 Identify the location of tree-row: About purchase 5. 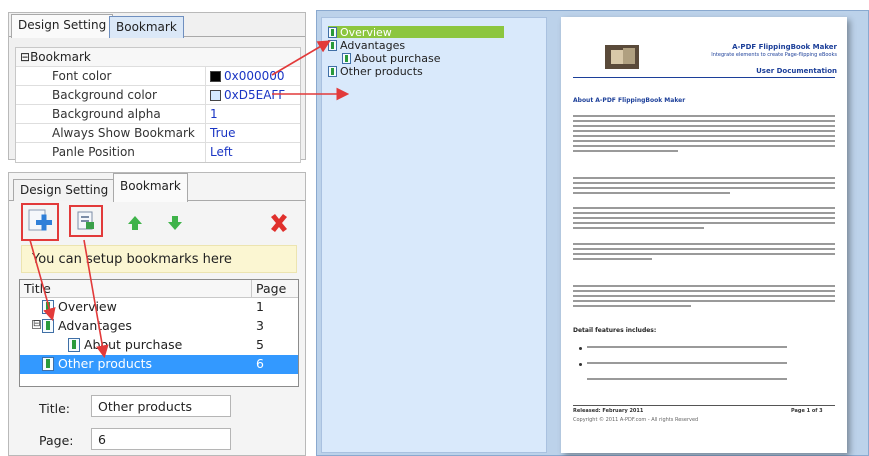
(159, 345).